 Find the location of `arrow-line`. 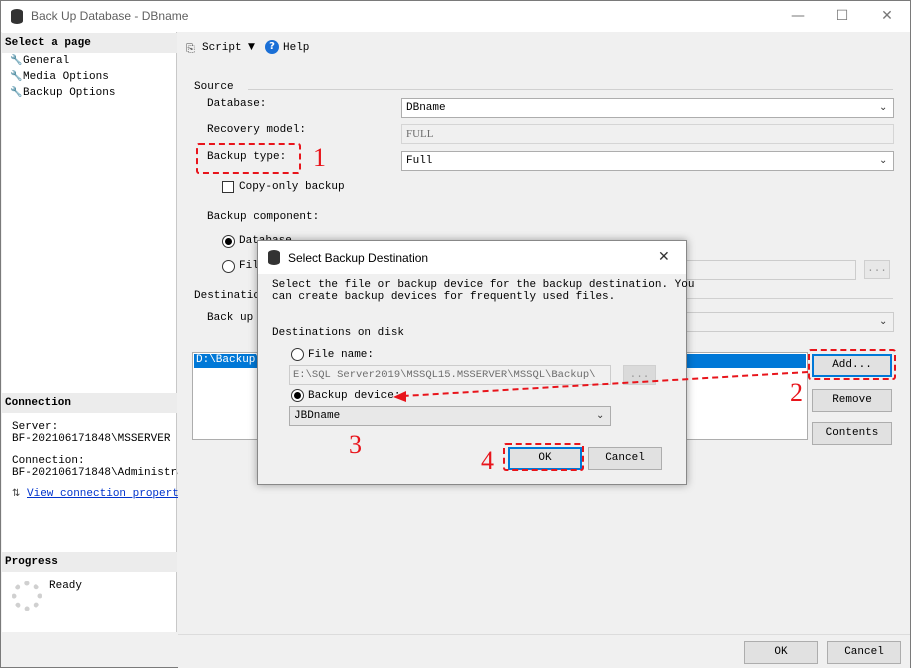

arrow-line is located at coordinates (605, 384).